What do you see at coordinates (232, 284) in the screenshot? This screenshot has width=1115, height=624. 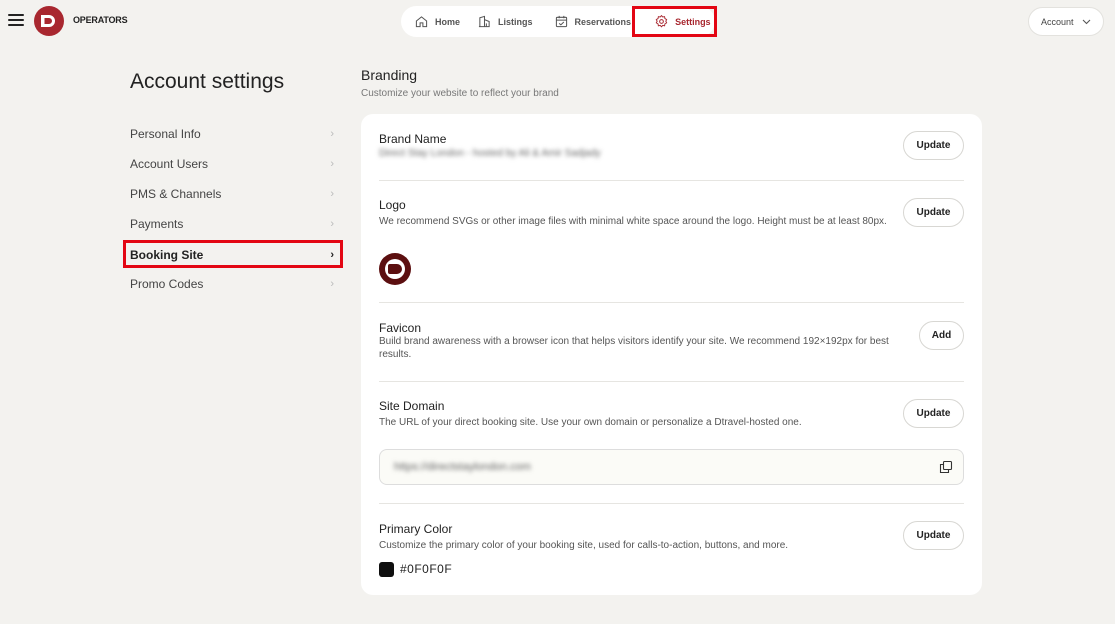 I see `sidebar-item-promo-codes: Promo Codes ›` at bounding box center [232, 284].